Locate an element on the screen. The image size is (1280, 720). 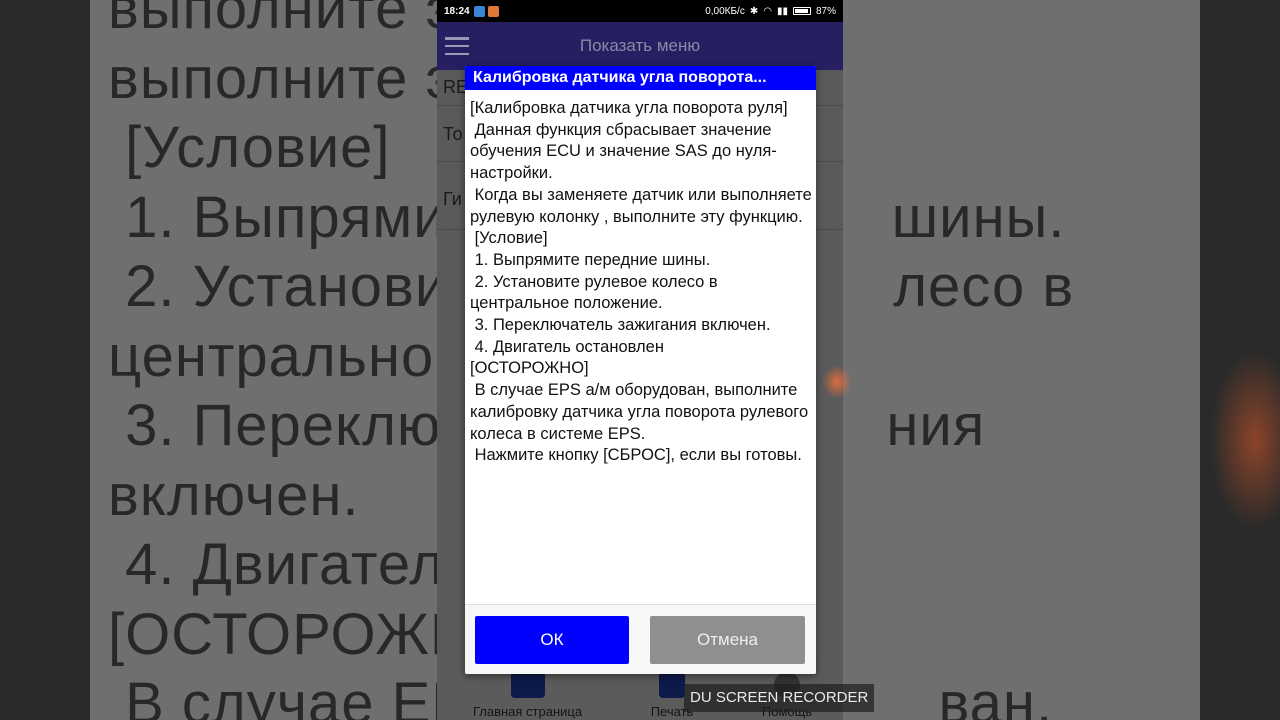
background-light-spot is located at coordinates (837, 382).